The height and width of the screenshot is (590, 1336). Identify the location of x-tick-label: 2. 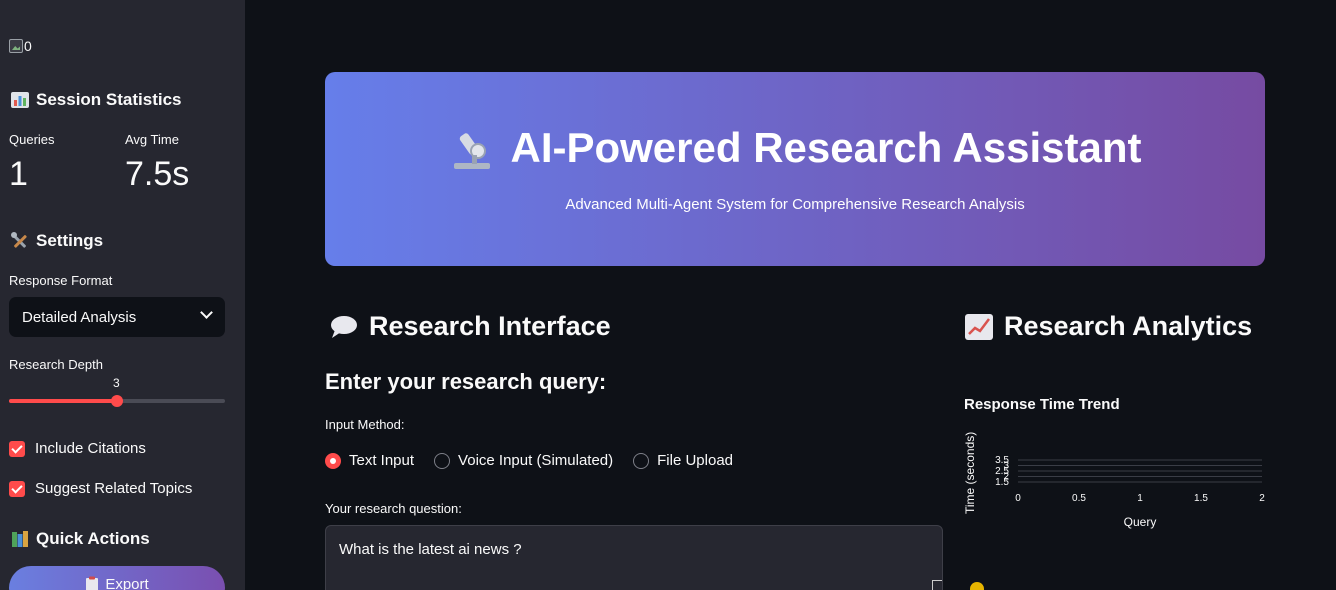
(1262, 498).